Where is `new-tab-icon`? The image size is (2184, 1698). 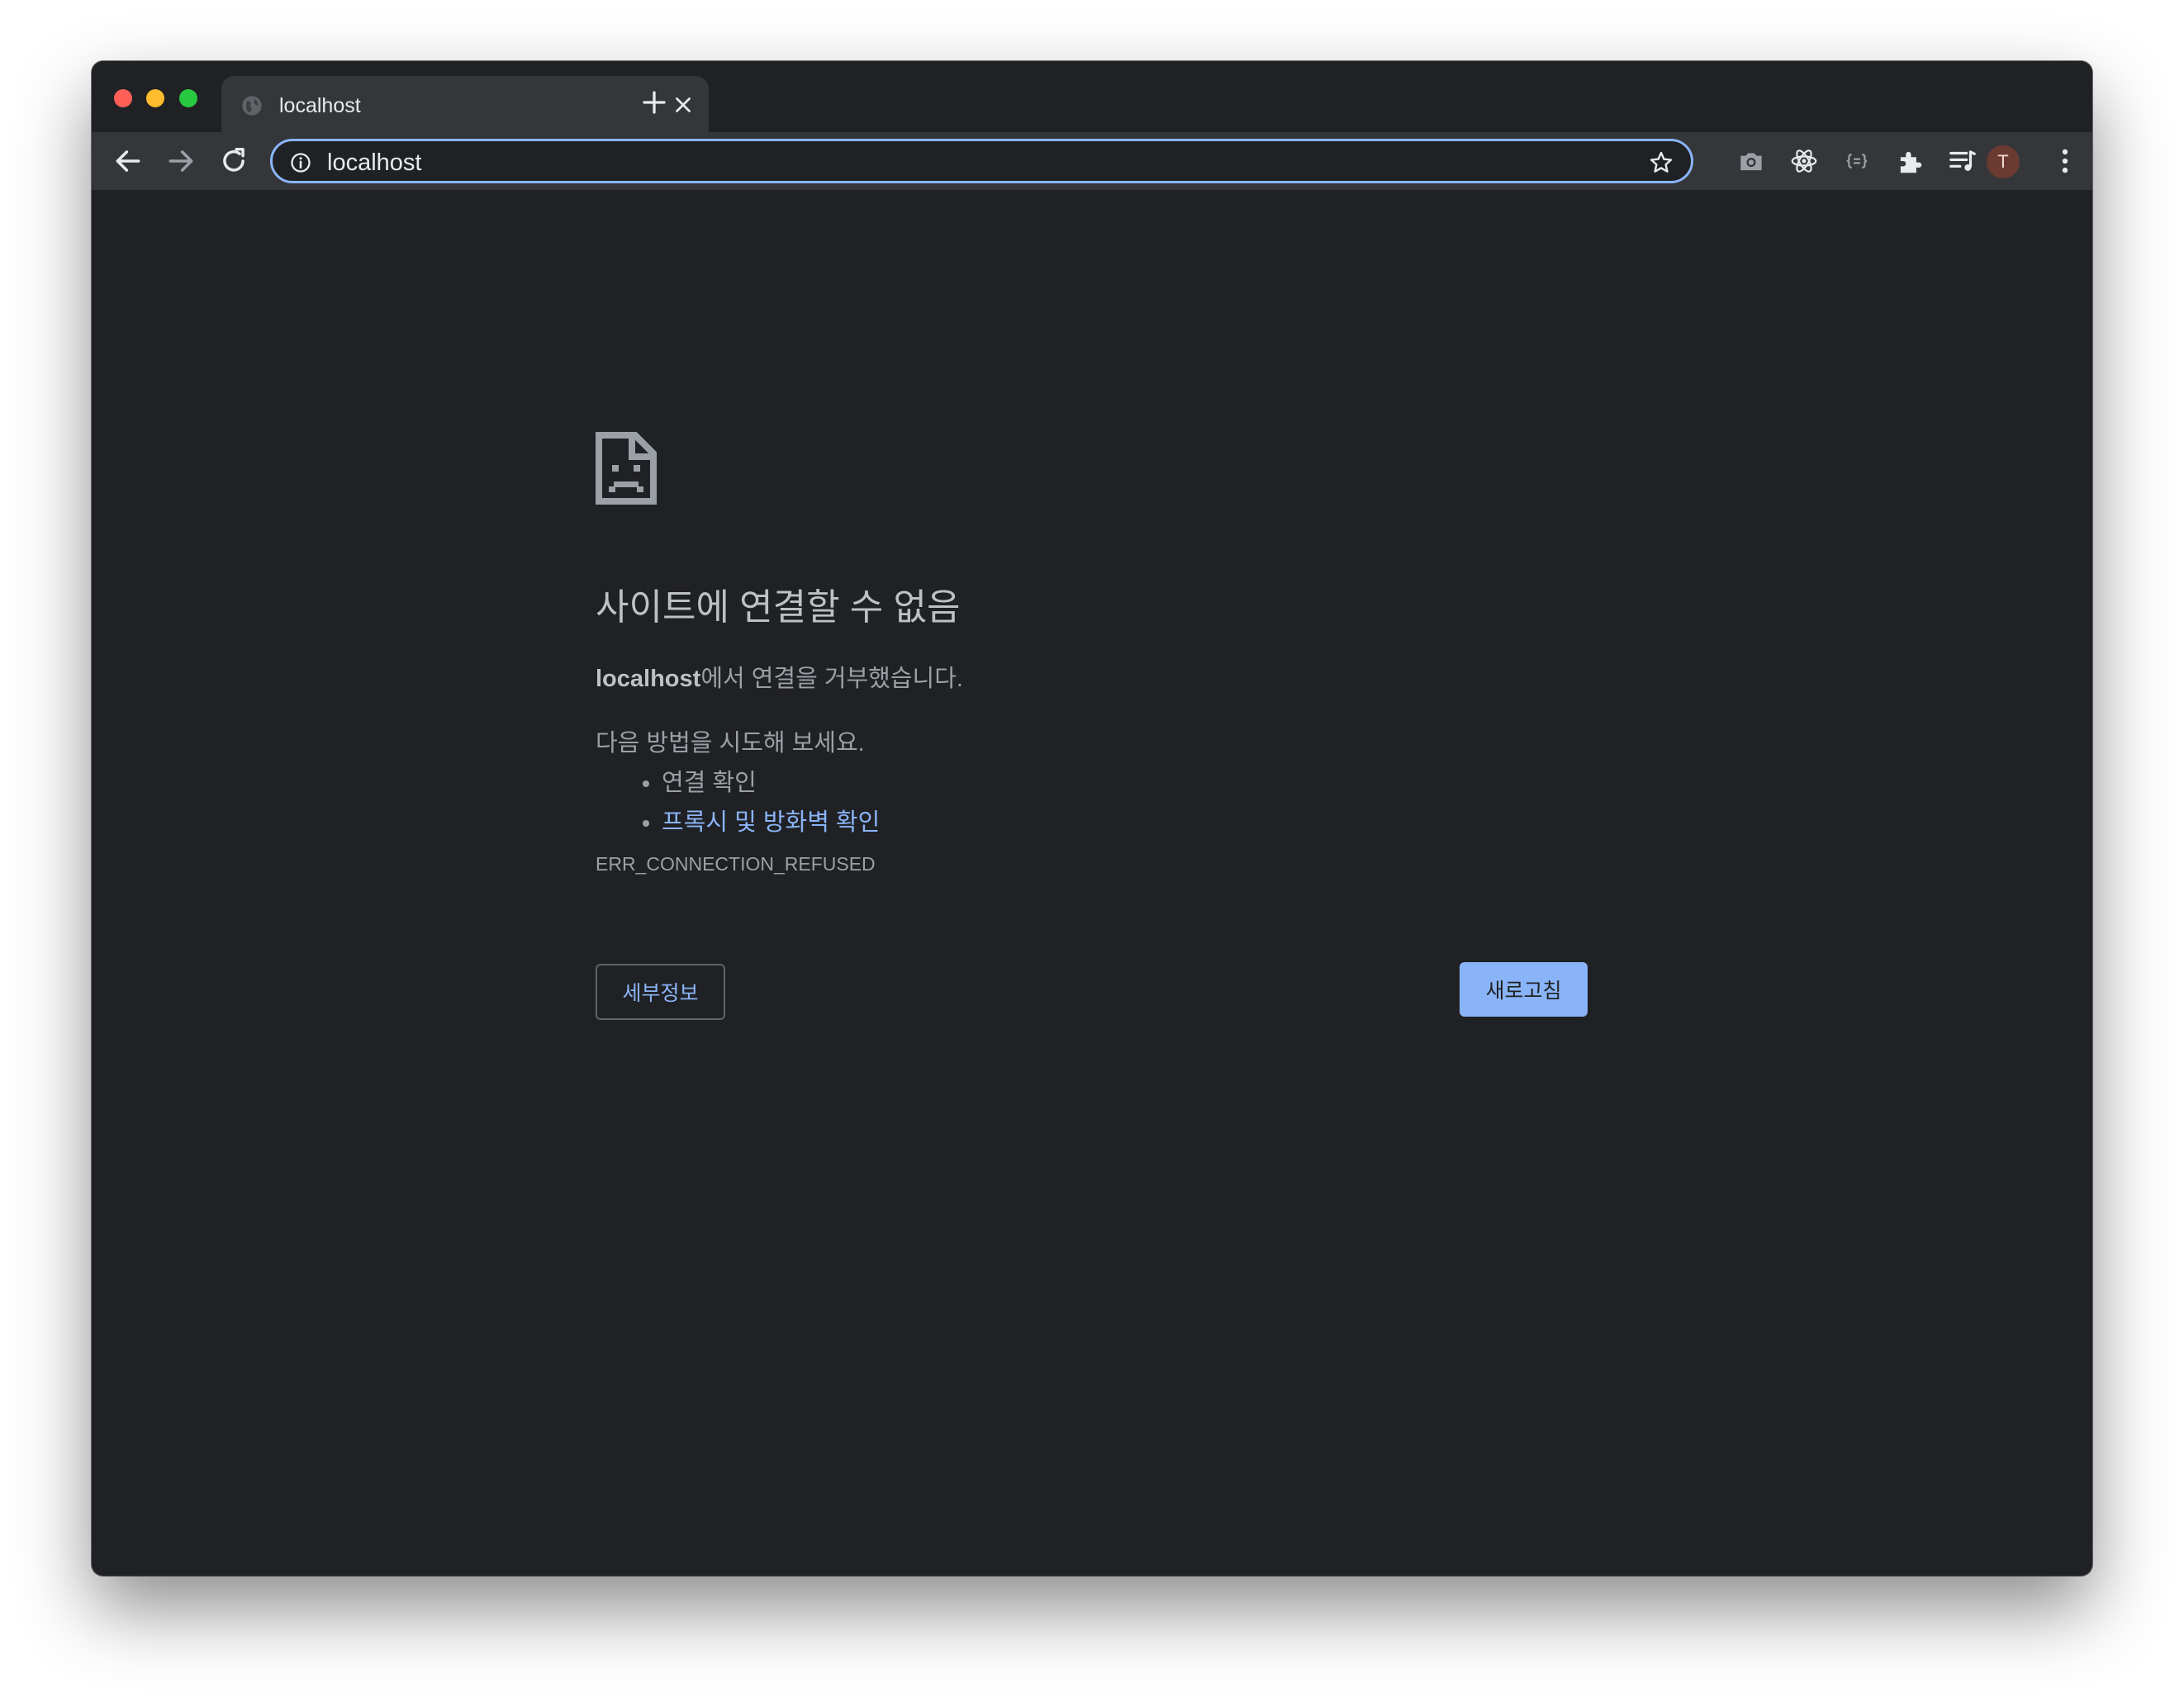
new-tab-icon is located at coordinates (654, 102).